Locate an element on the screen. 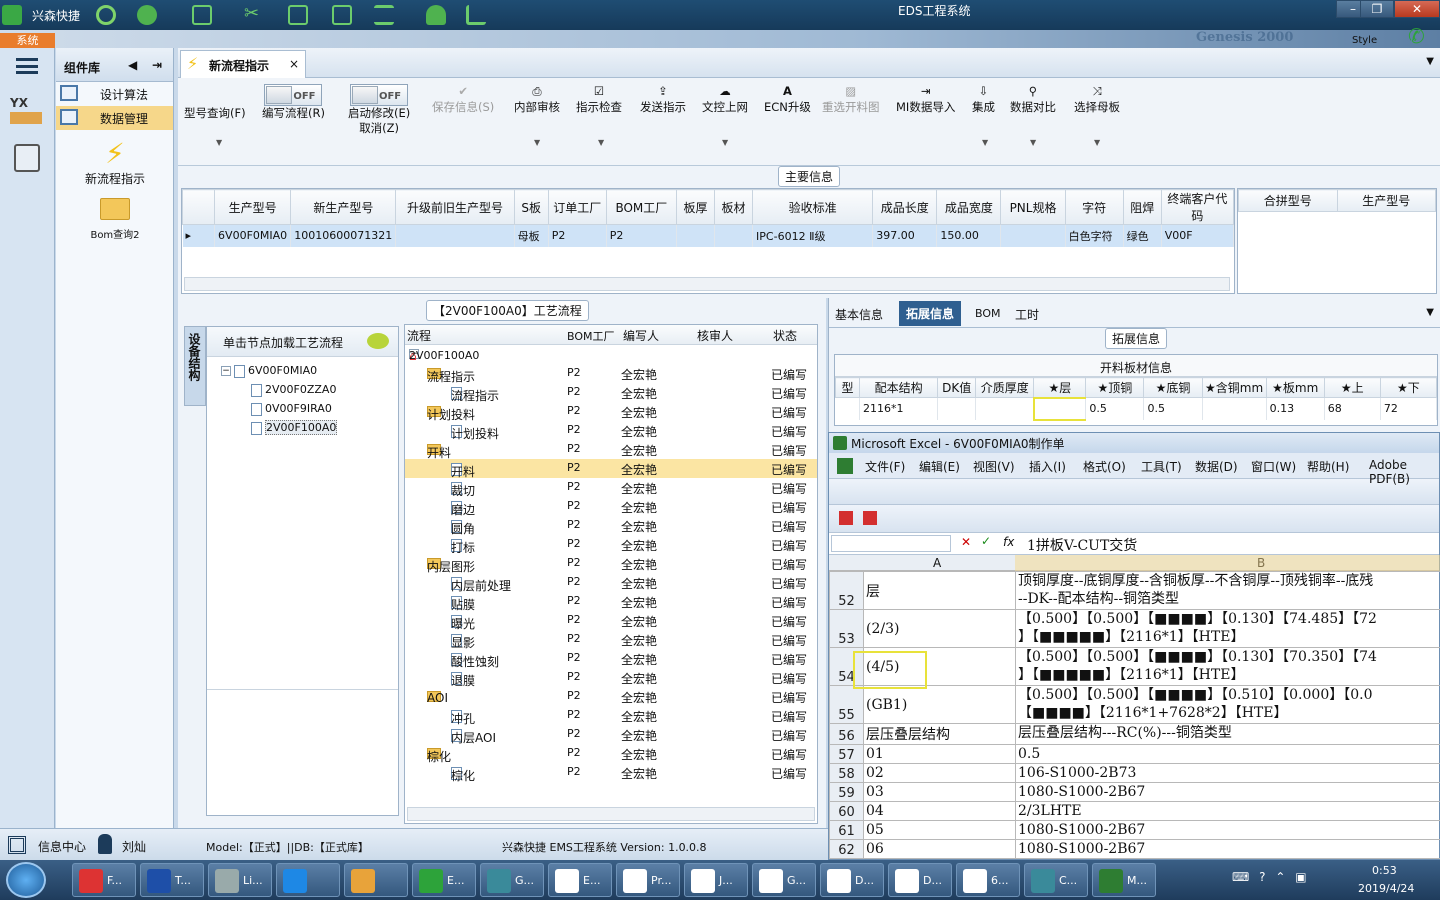 Image resolution: width=1440 pixels, height=900 pixels. row-number: 52 is located at coordinates (846, 590).